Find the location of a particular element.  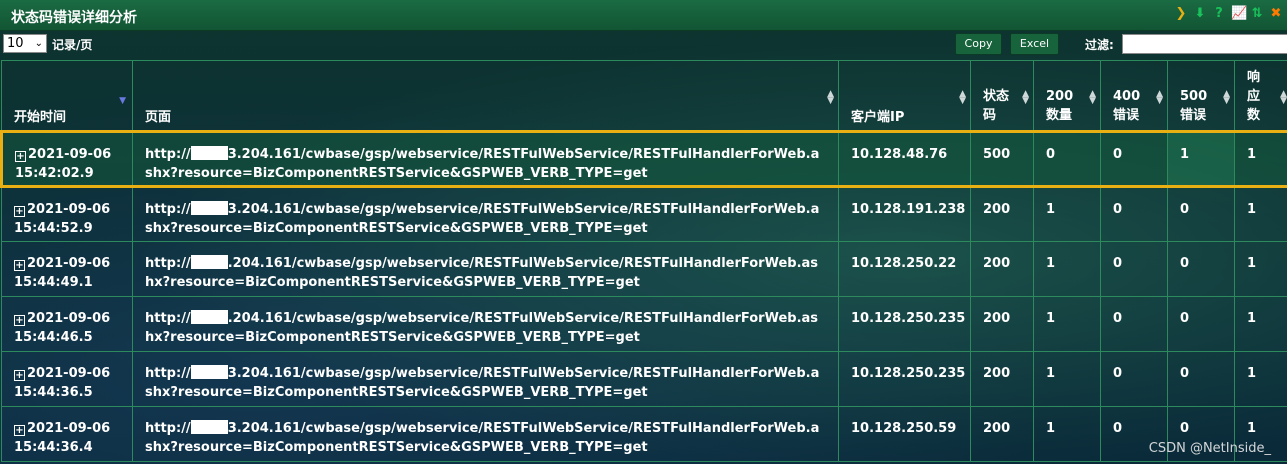

start-time: 15:44:46.5 is located at coordinates (53, 337).